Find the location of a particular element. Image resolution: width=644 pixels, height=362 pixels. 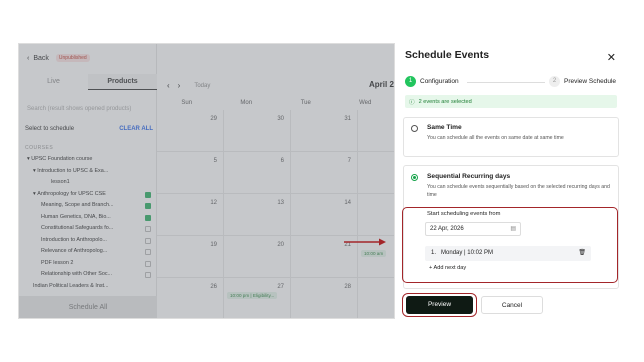

arrow-right-icon is located at coordinates (365, 242).